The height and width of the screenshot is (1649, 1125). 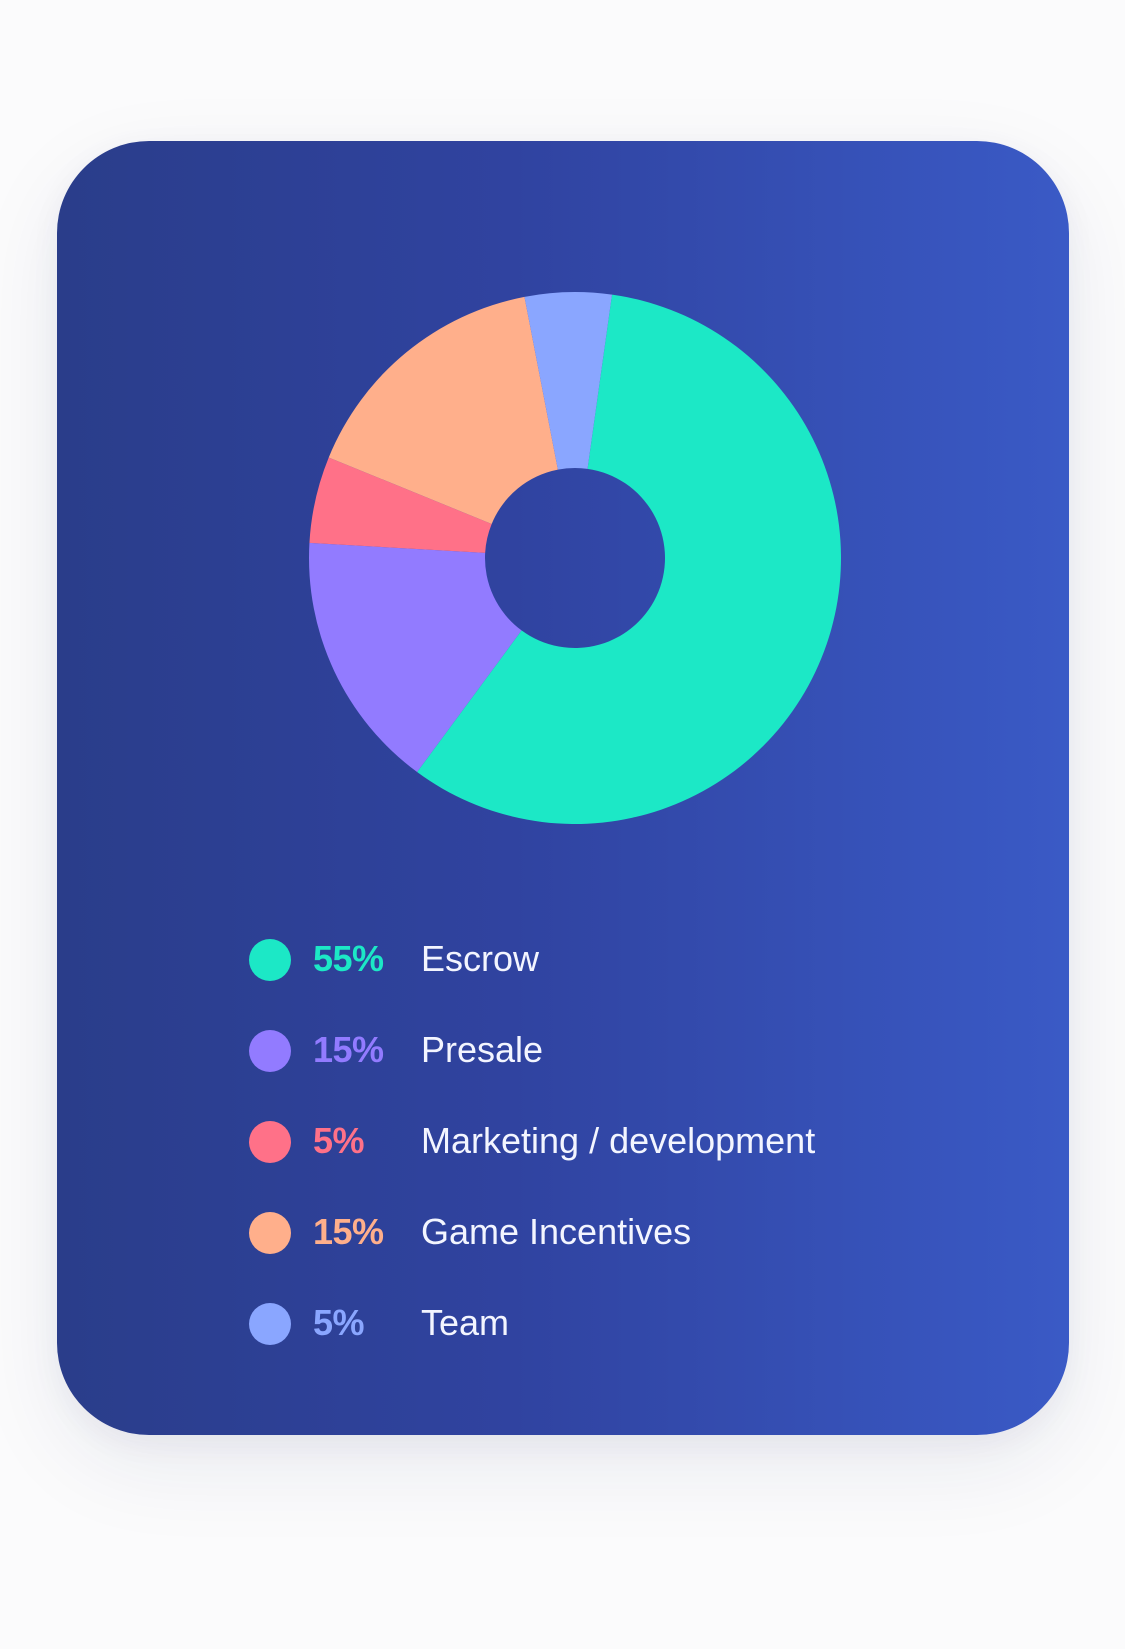 I want to click on legend-swatch-escrow, so click(x=270, y=960).